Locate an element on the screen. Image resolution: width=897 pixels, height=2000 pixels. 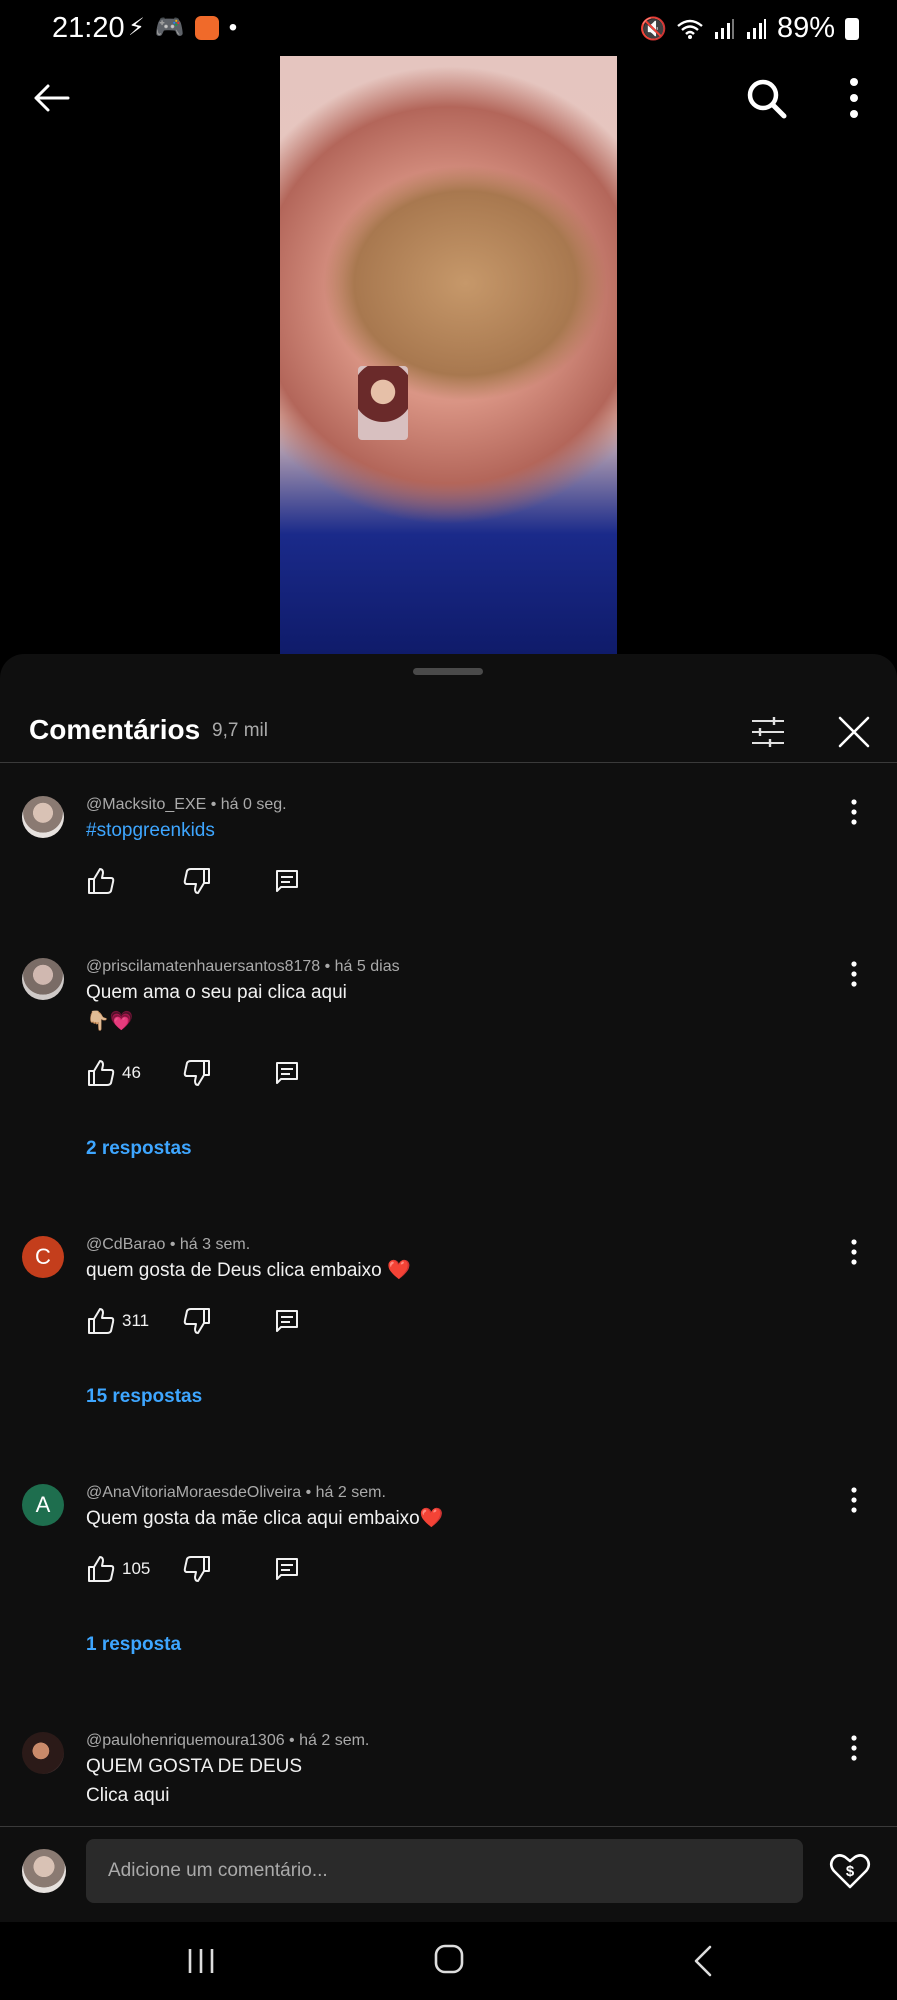
comment-text-line2: Clica aqui is located at coordinates (127, 1795).